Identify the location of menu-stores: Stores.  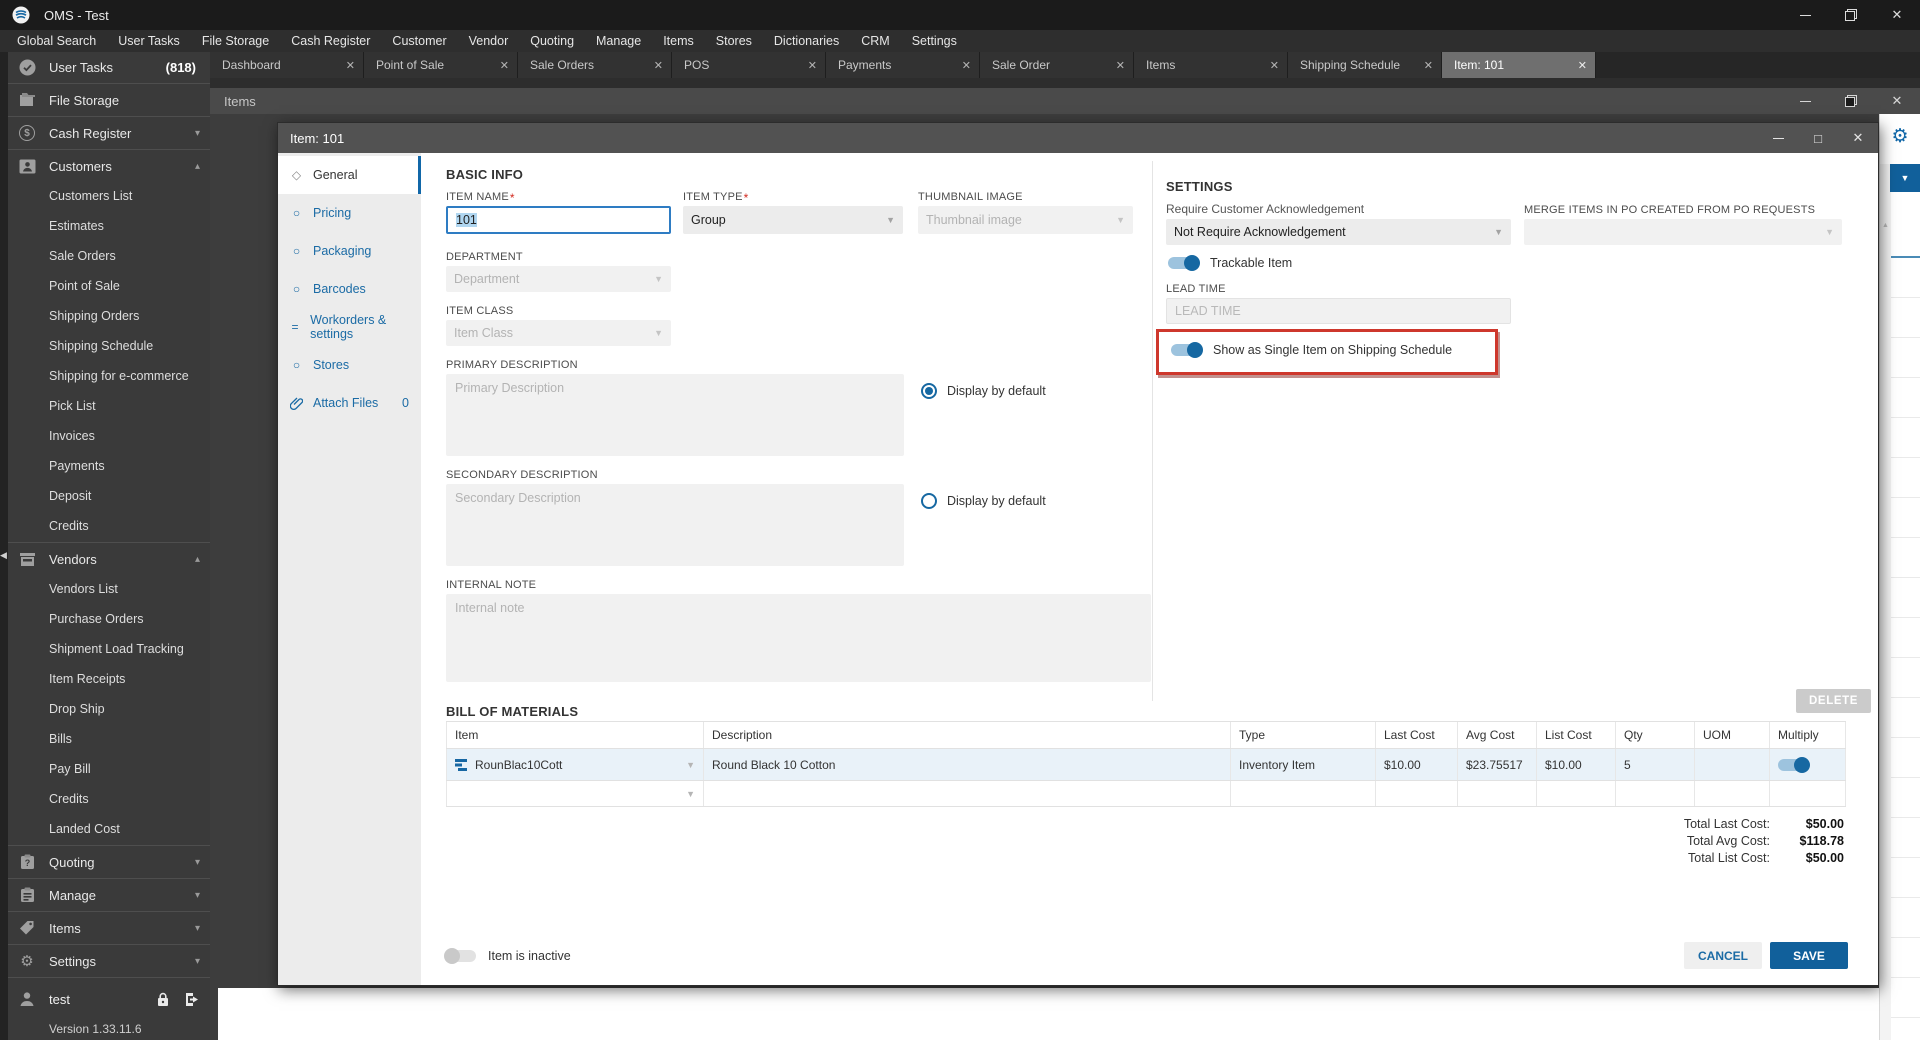
(734, 41).